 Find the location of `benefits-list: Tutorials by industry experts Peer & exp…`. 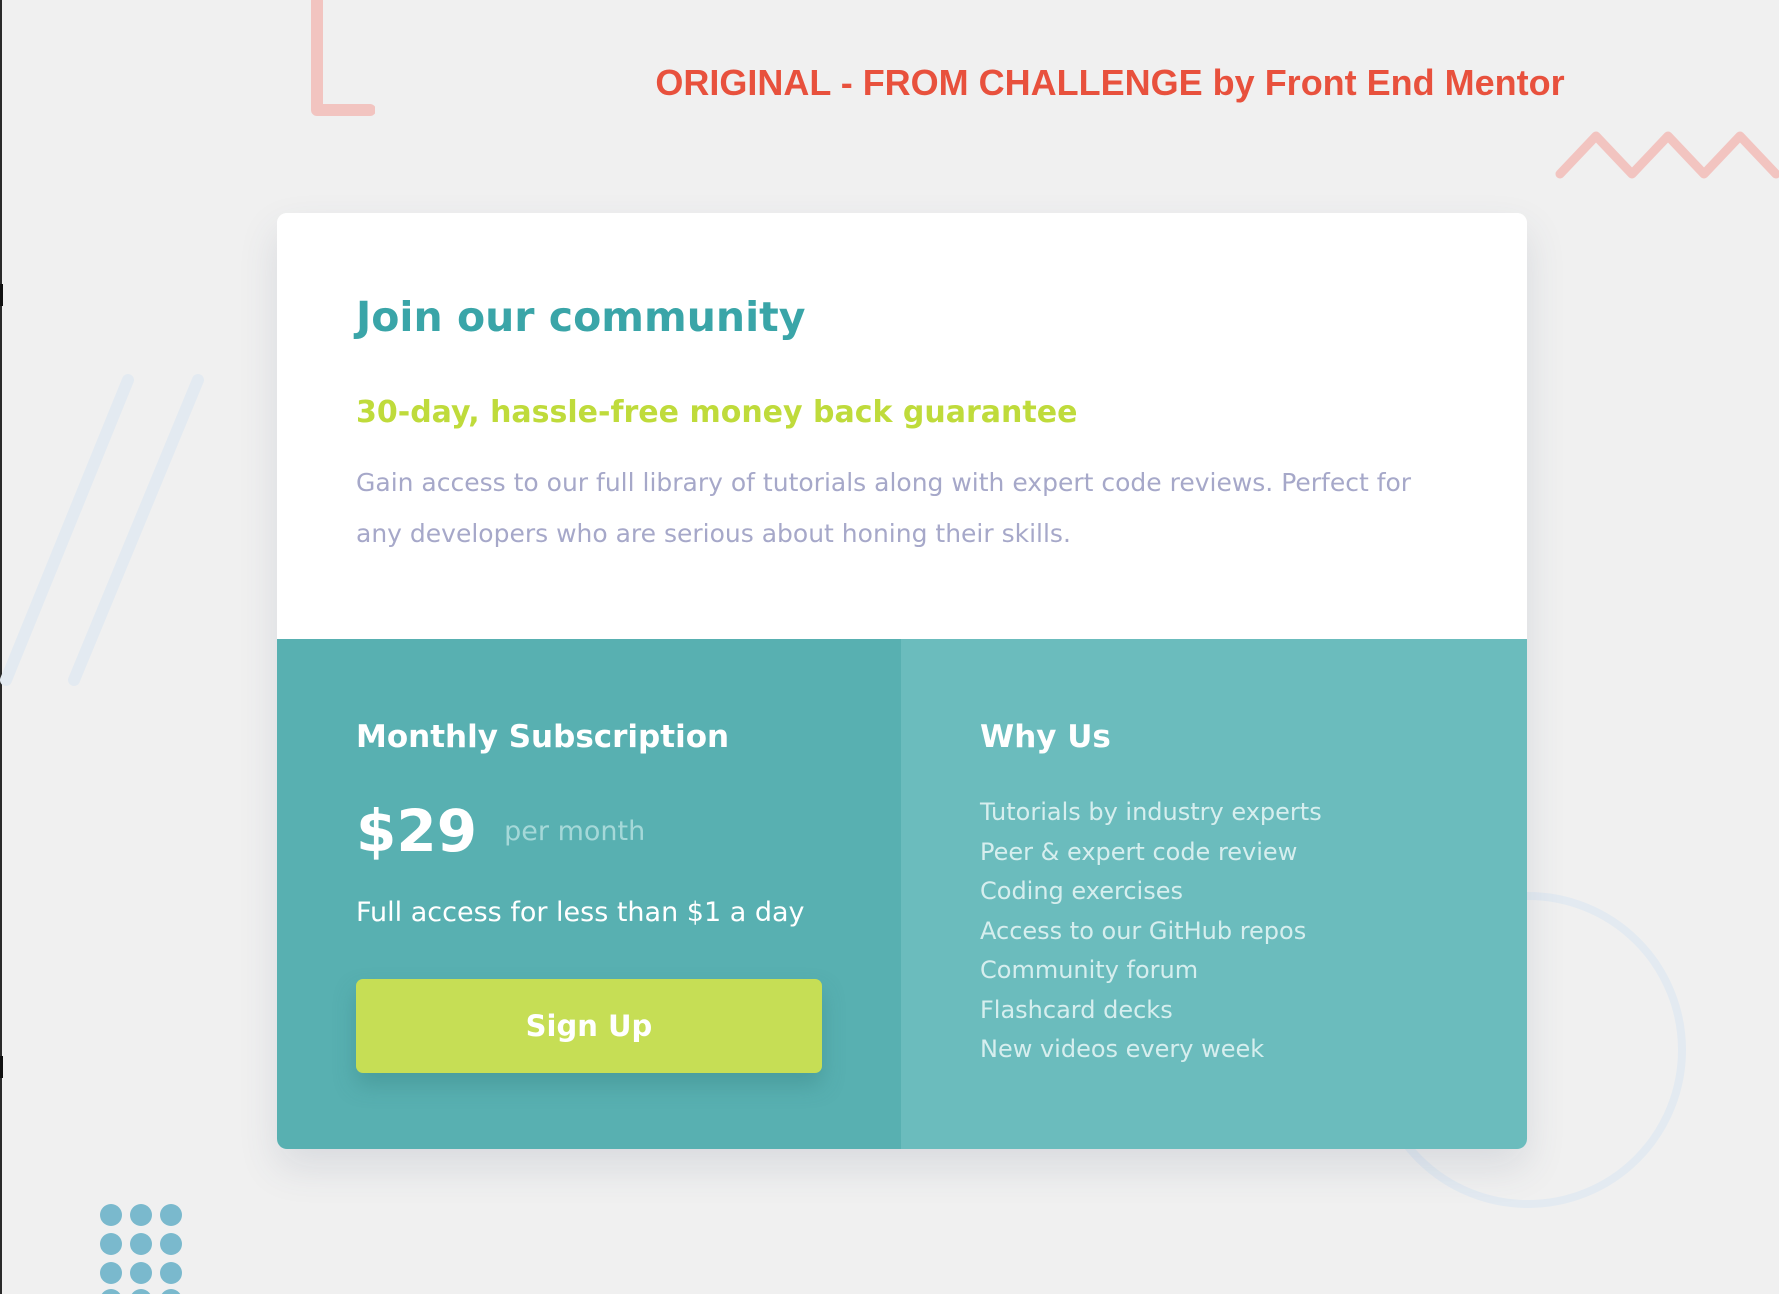

benefits-list: Tutorials by industry experts Peer & exp… is located at coordinates (1151, 931).